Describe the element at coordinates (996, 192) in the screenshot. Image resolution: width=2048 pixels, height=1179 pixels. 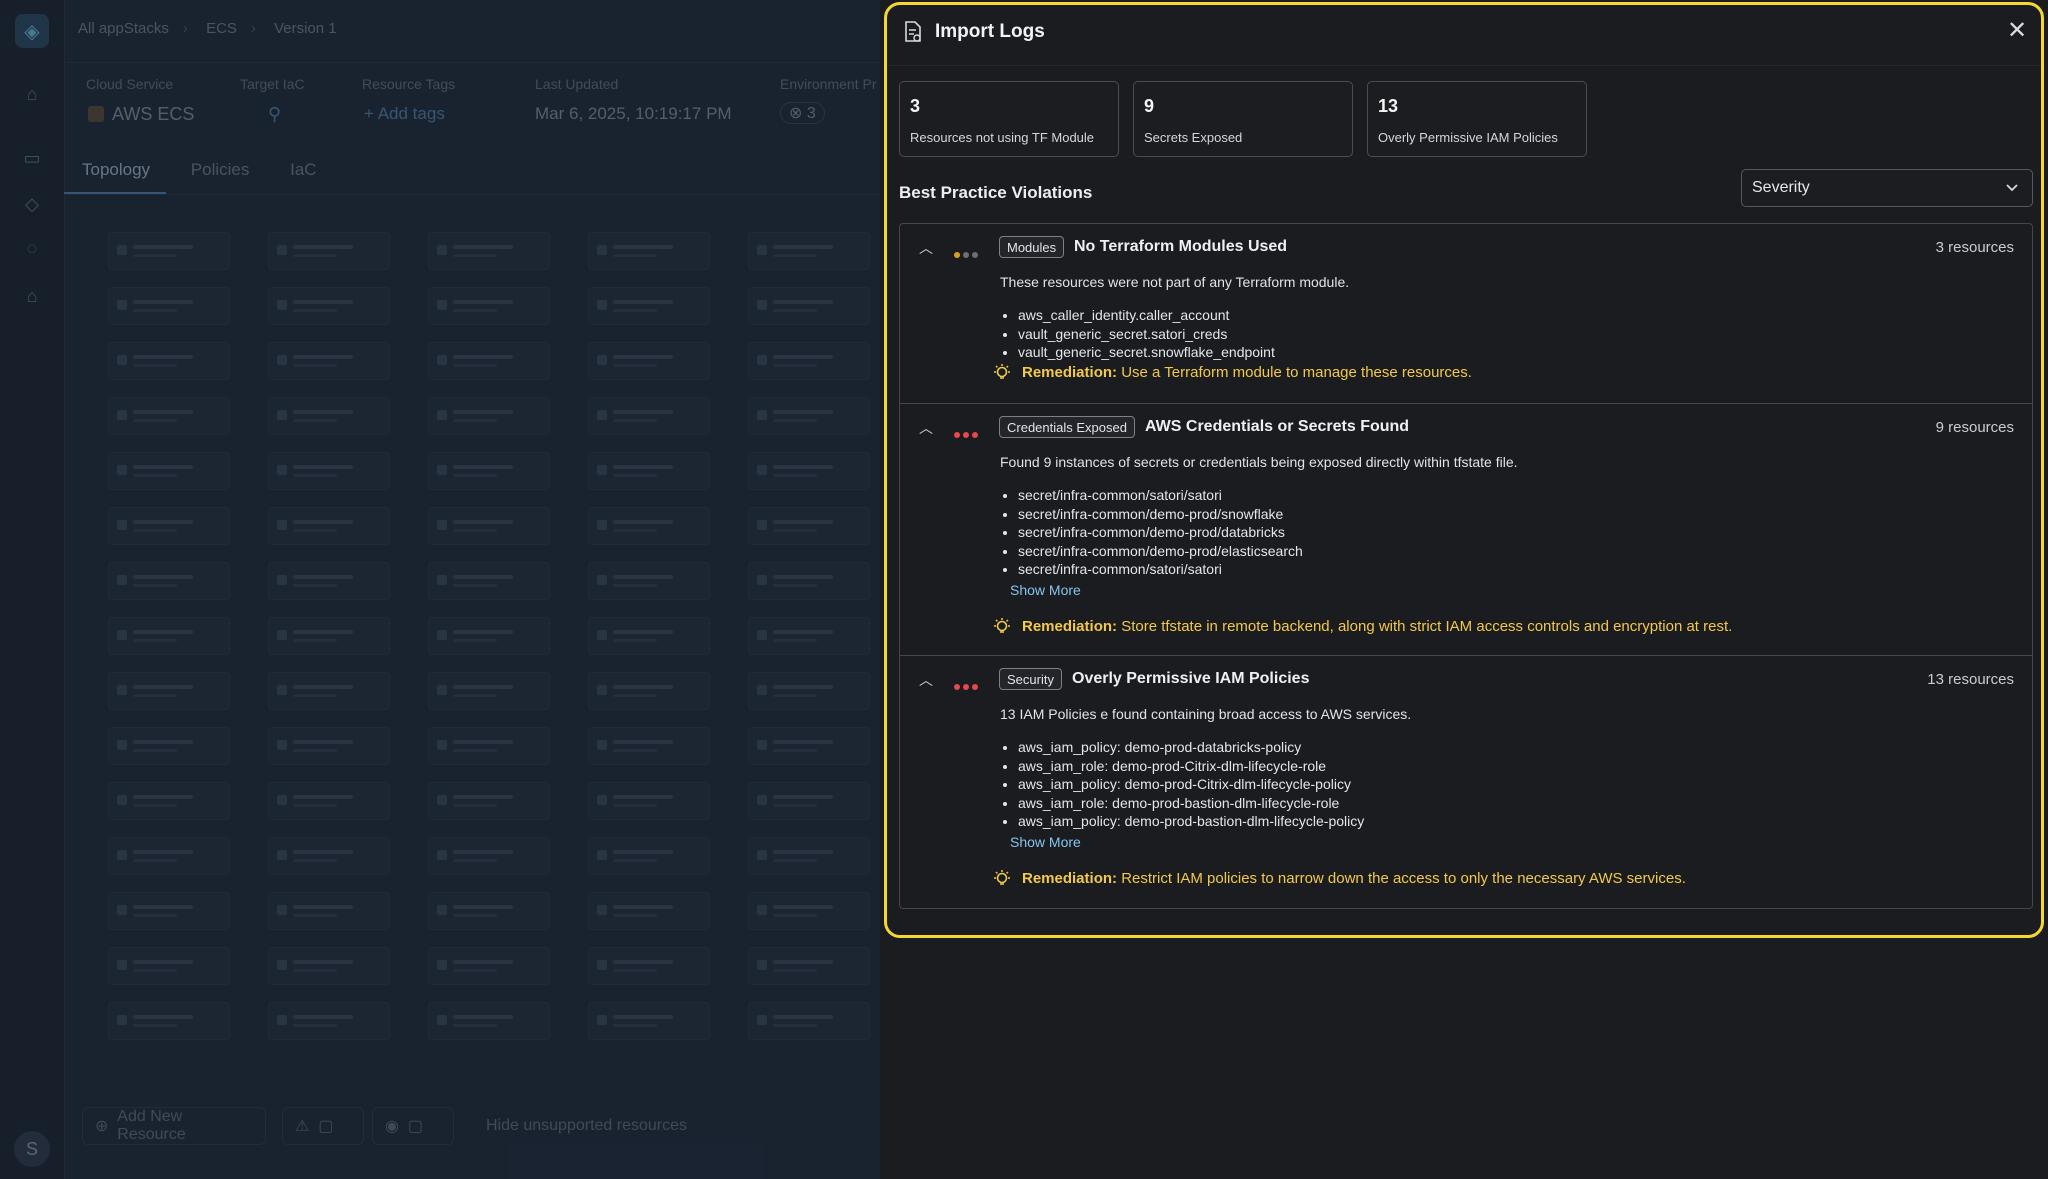
I see `section-title: Best Practice Violations` at that location.